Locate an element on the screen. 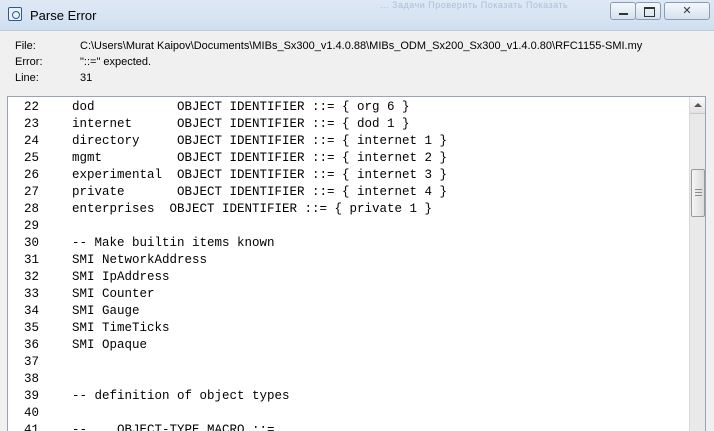  code-line: 39 -- definition of object types is located at coordinates (348, 396).